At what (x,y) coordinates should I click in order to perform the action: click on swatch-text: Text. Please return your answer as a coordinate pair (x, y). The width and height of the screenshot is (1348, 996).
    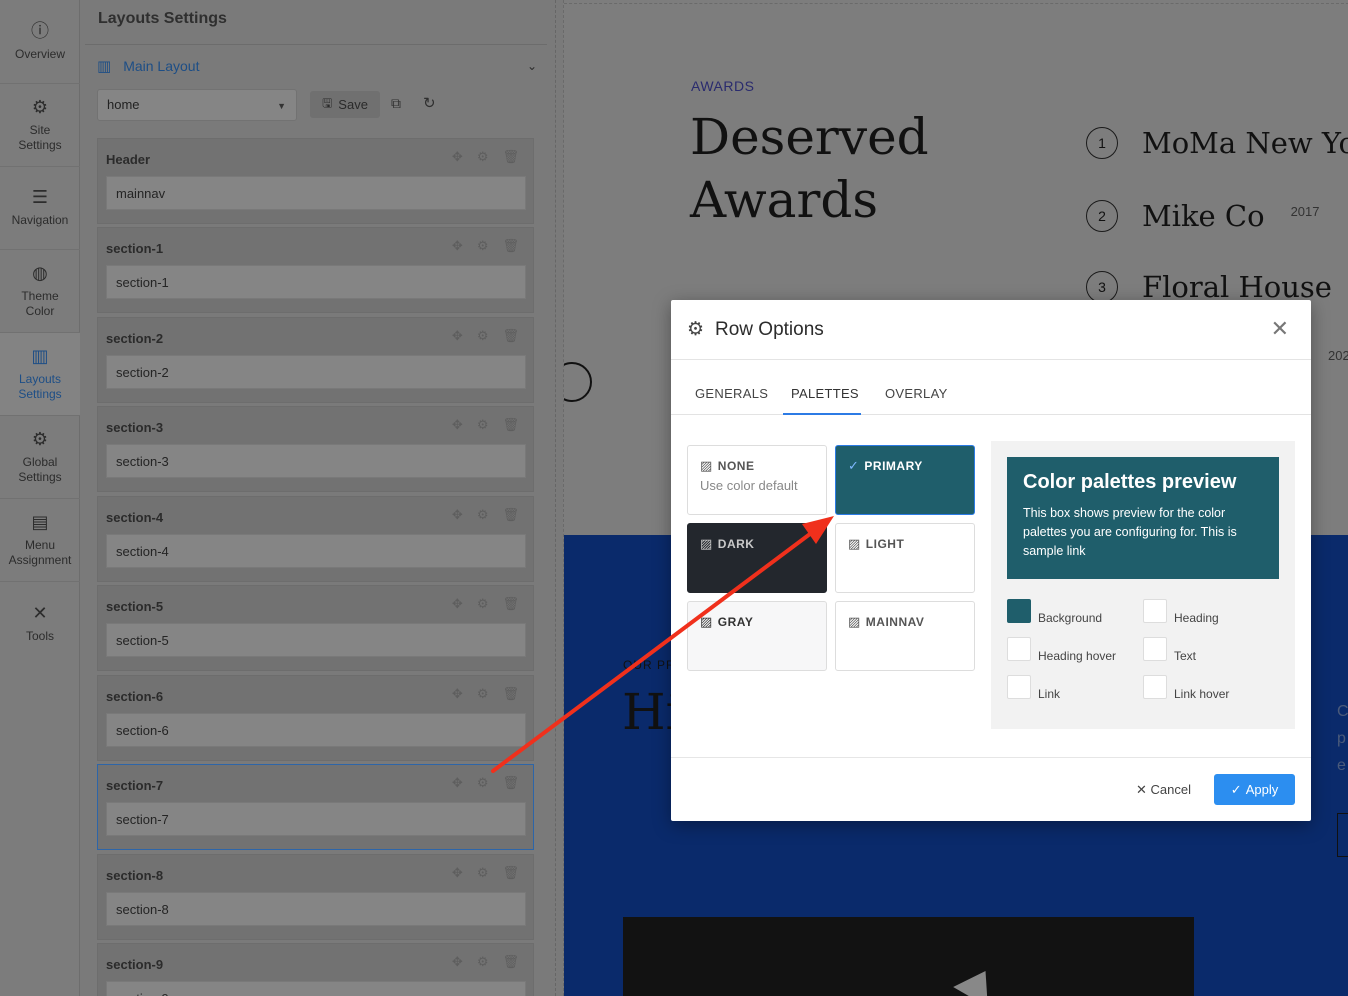
    Looking at the image, I should click on (1169, 650).